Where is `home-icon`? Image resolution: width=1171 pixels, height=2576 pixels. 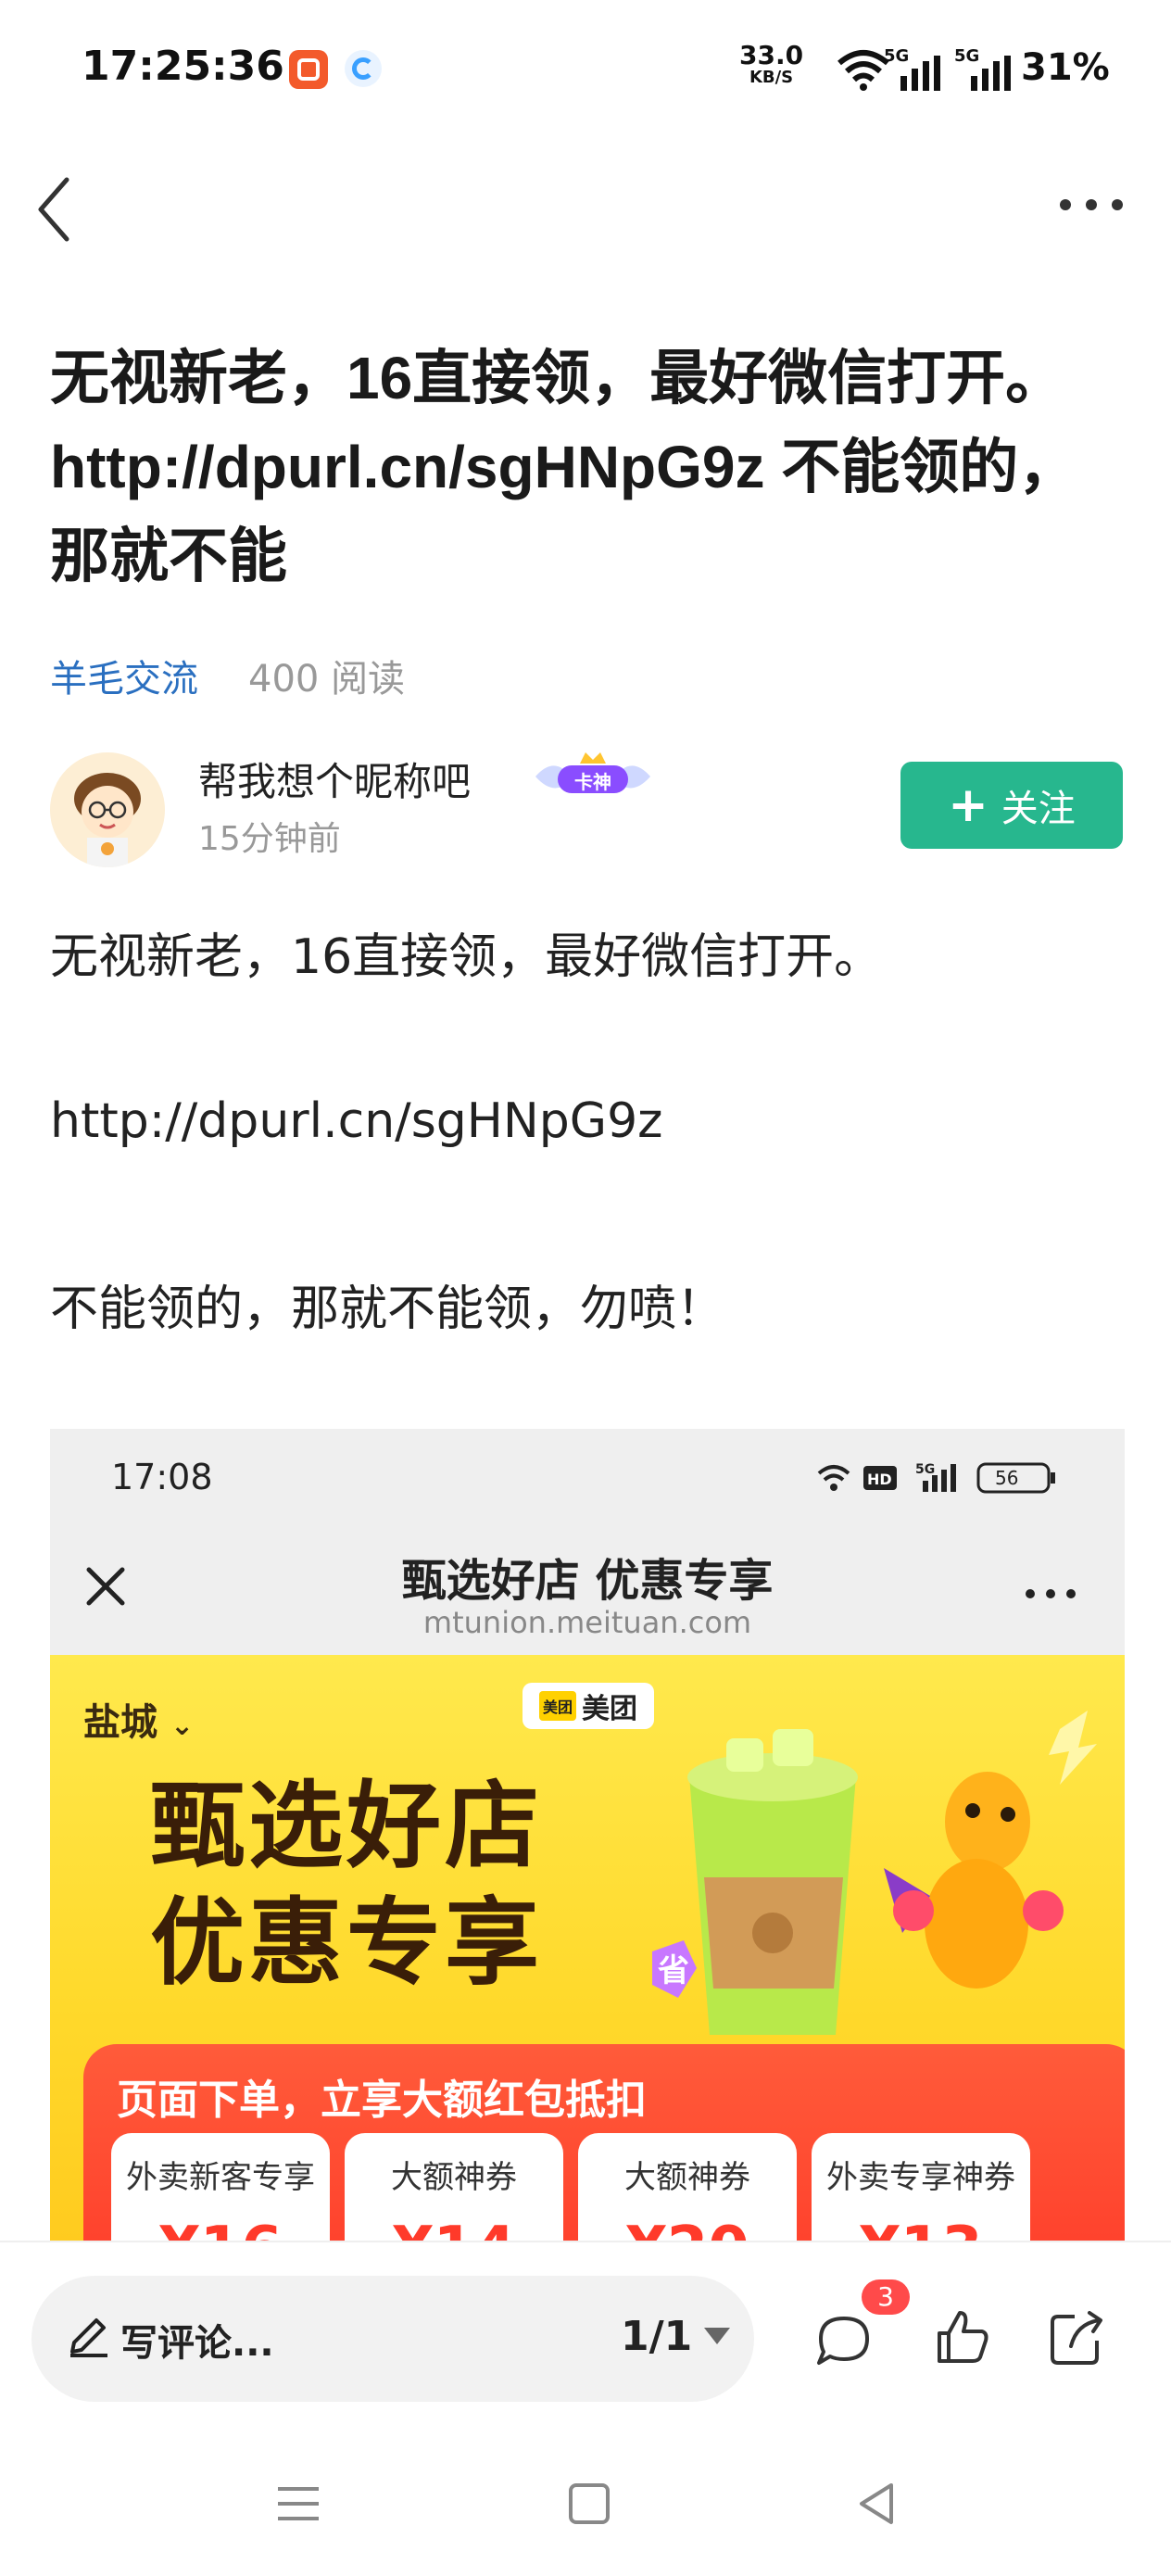 home-icon is located at coordinates (589, 2504).